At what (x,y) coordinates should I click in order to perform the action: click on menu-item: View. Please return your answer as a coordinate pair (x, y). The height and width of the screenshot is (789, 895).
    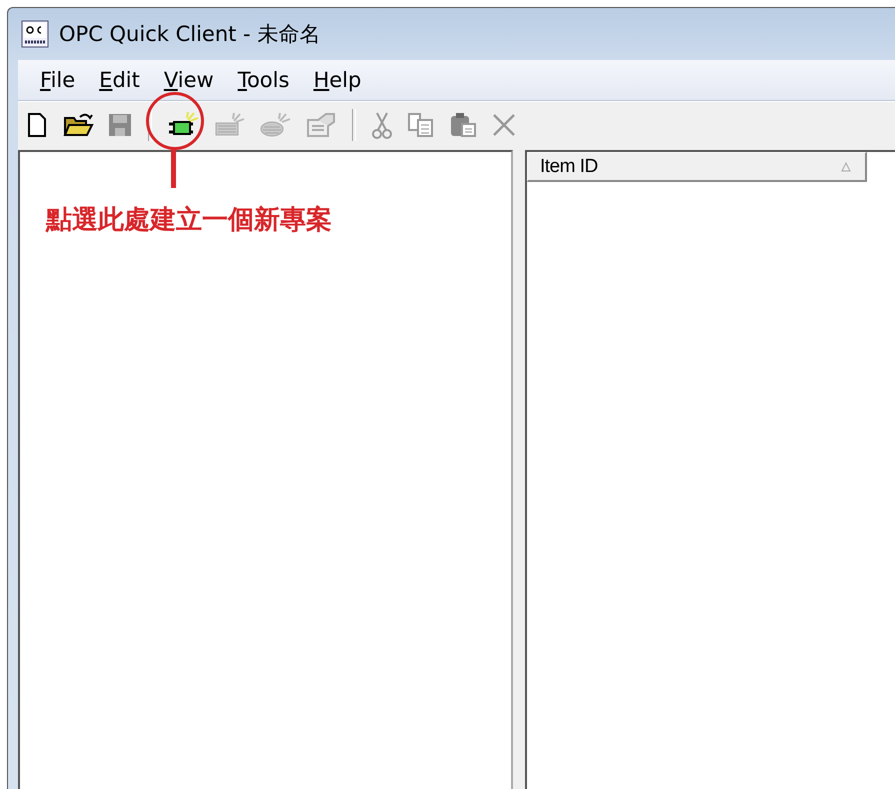
    Looking at the image, I should click on (189, 80).